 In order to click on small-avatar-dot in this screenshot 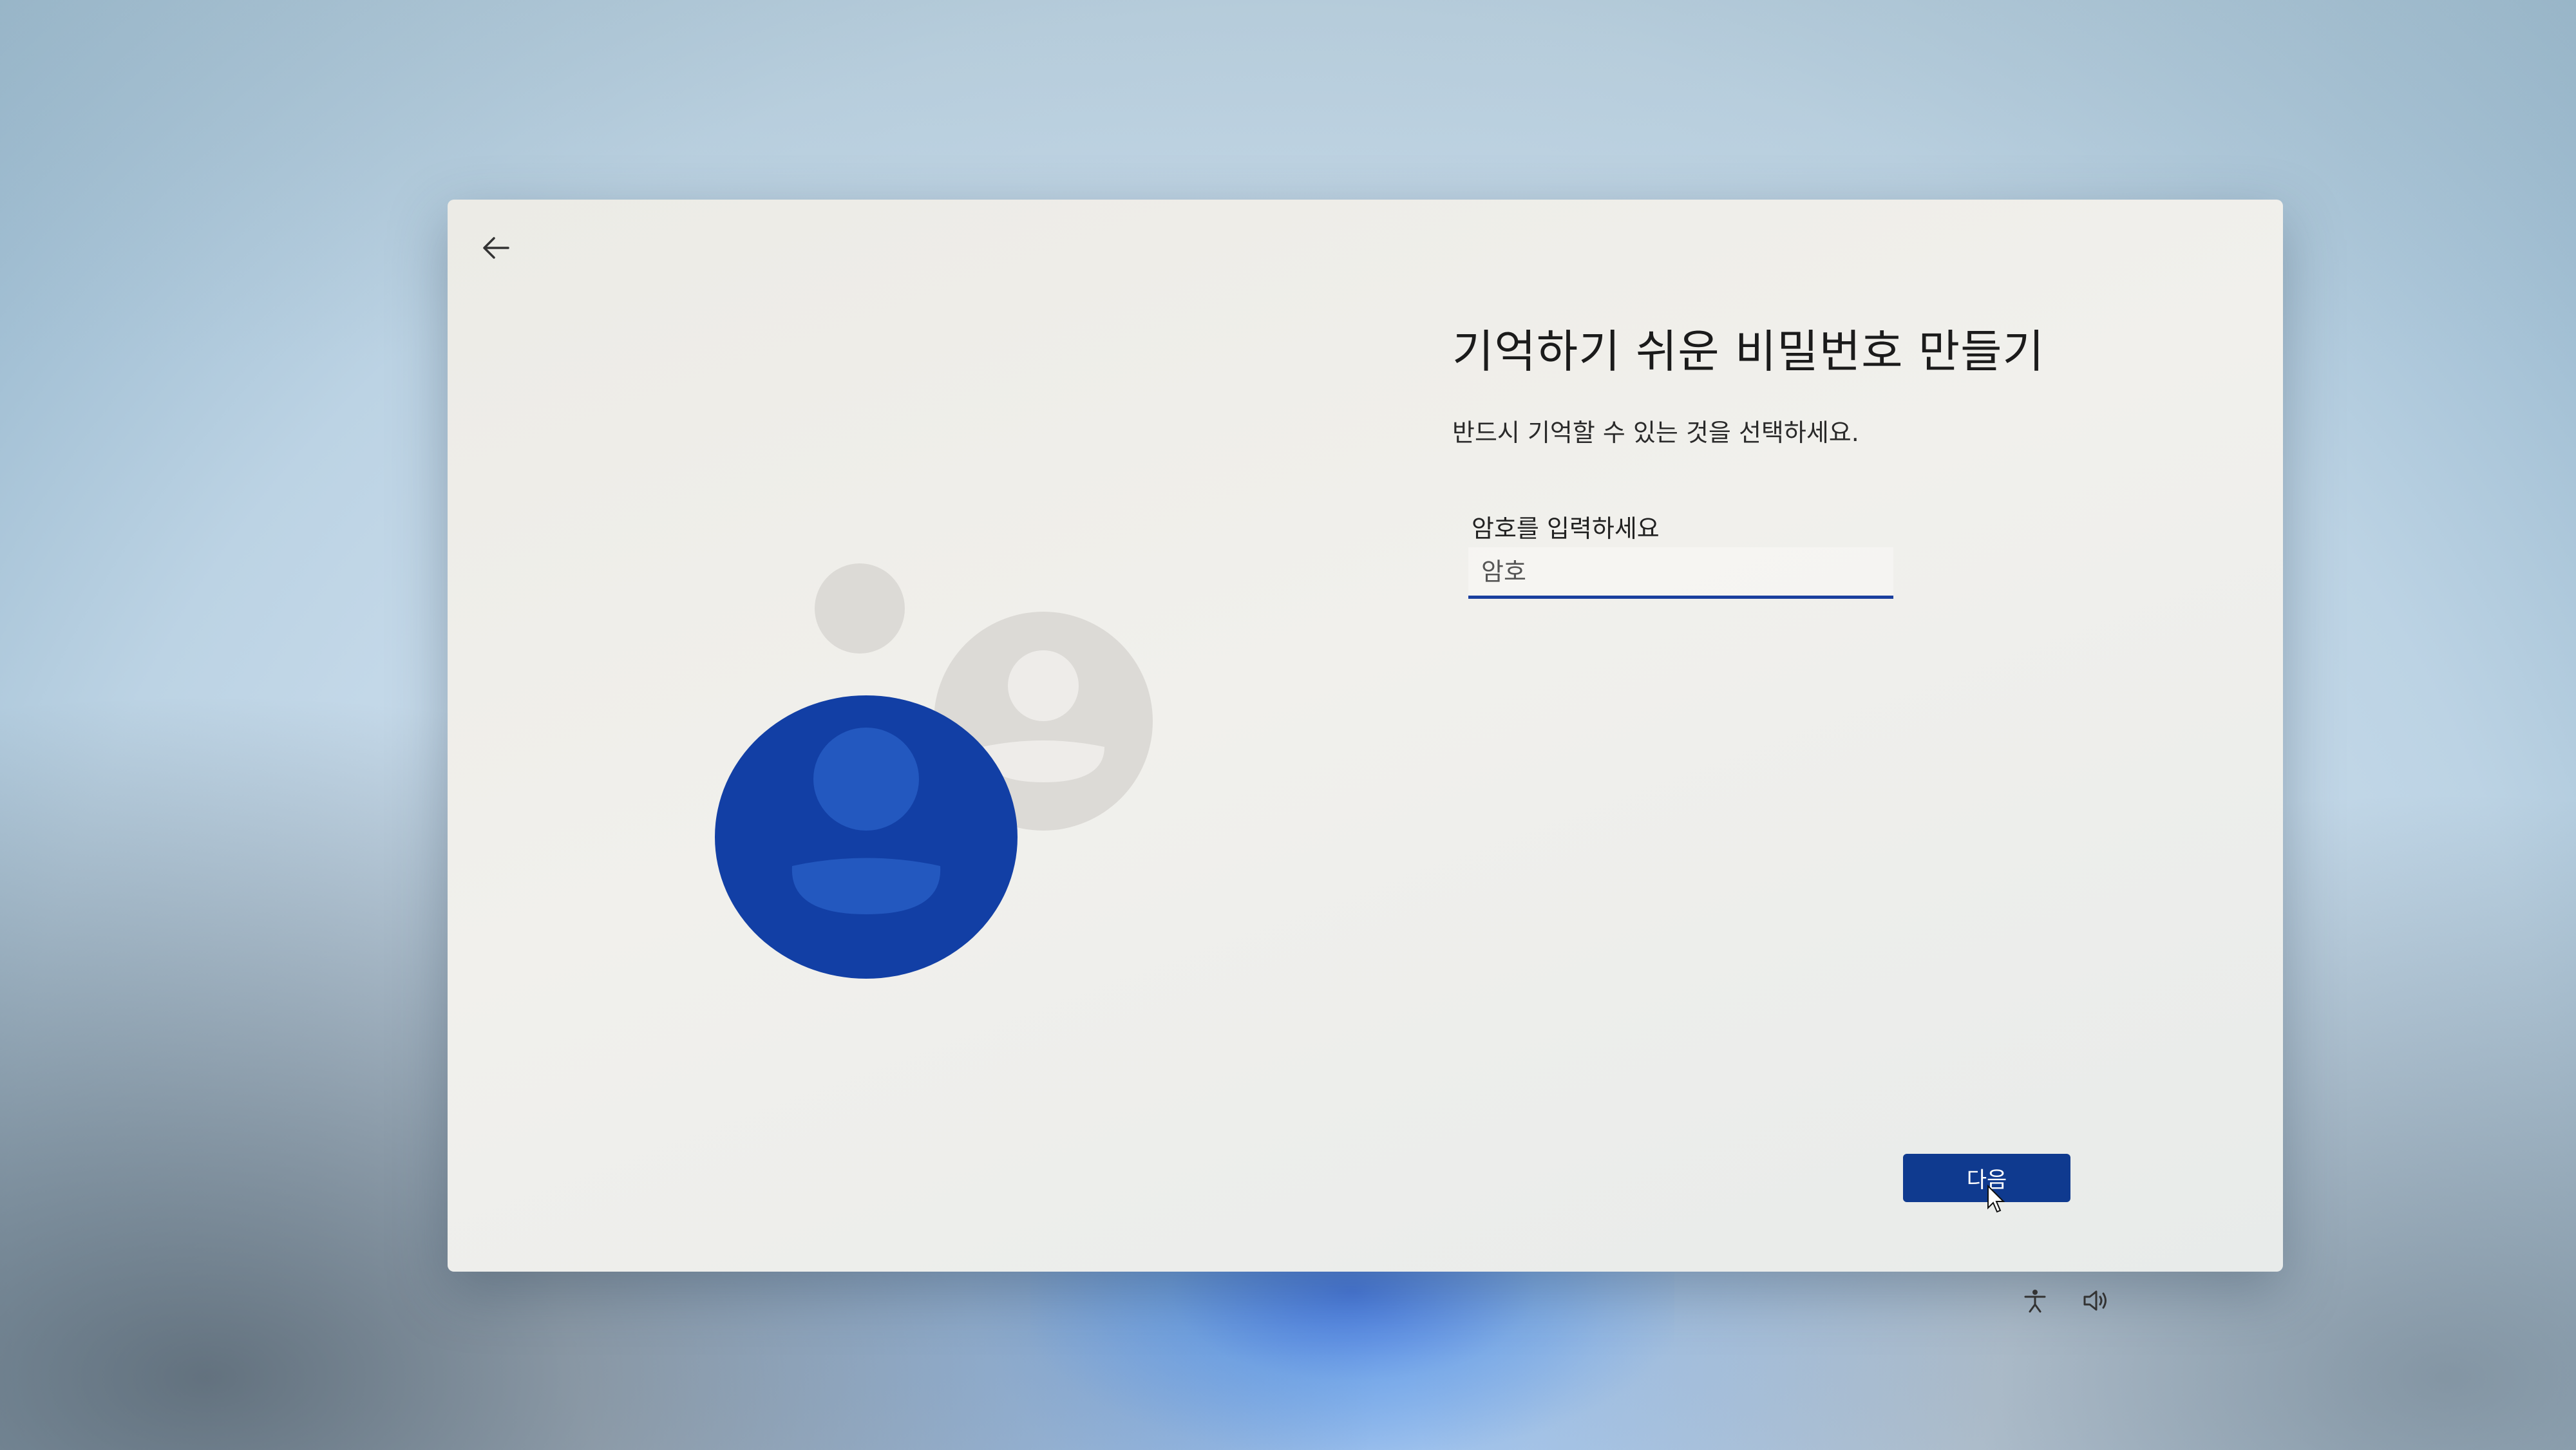, I will do `click(860, 608)`.